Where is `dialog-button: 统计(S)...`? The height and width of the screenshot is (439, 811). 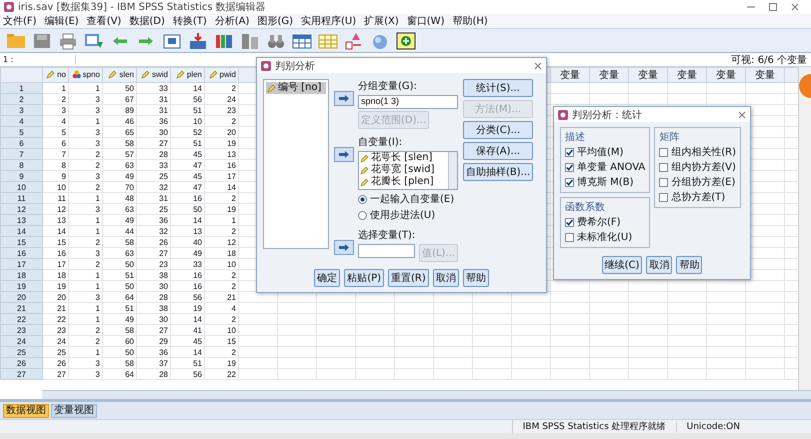
dialog-button: 统计(S)... is located at coordinates (498, 88).